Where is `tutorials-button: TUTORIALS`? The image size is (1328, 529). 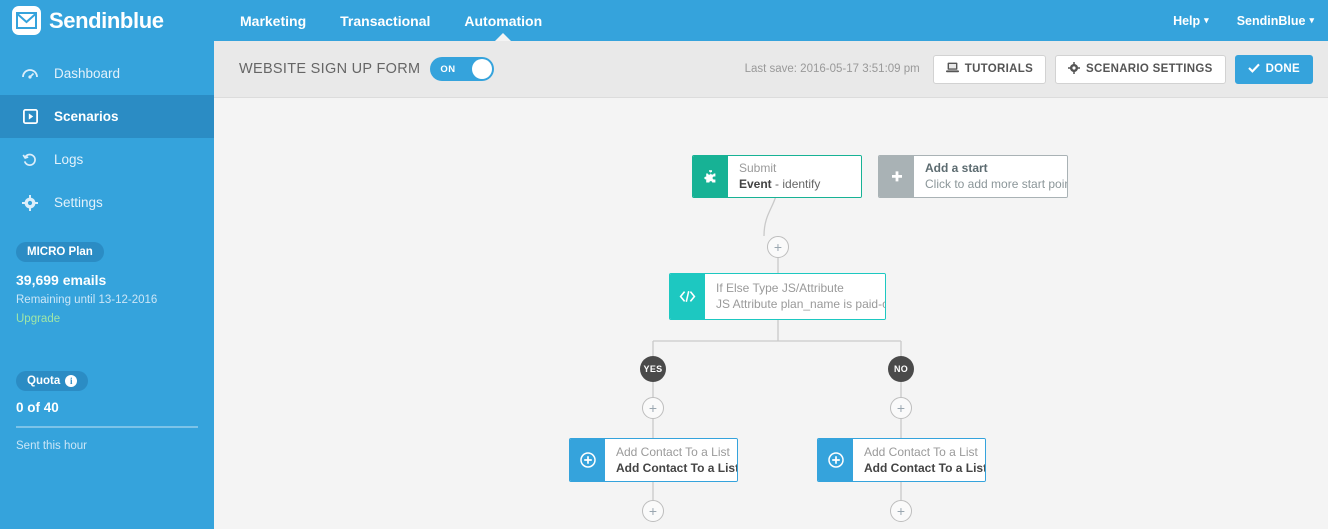 tutorials-button: TUTORIALS is located at coordinates (989, 69).